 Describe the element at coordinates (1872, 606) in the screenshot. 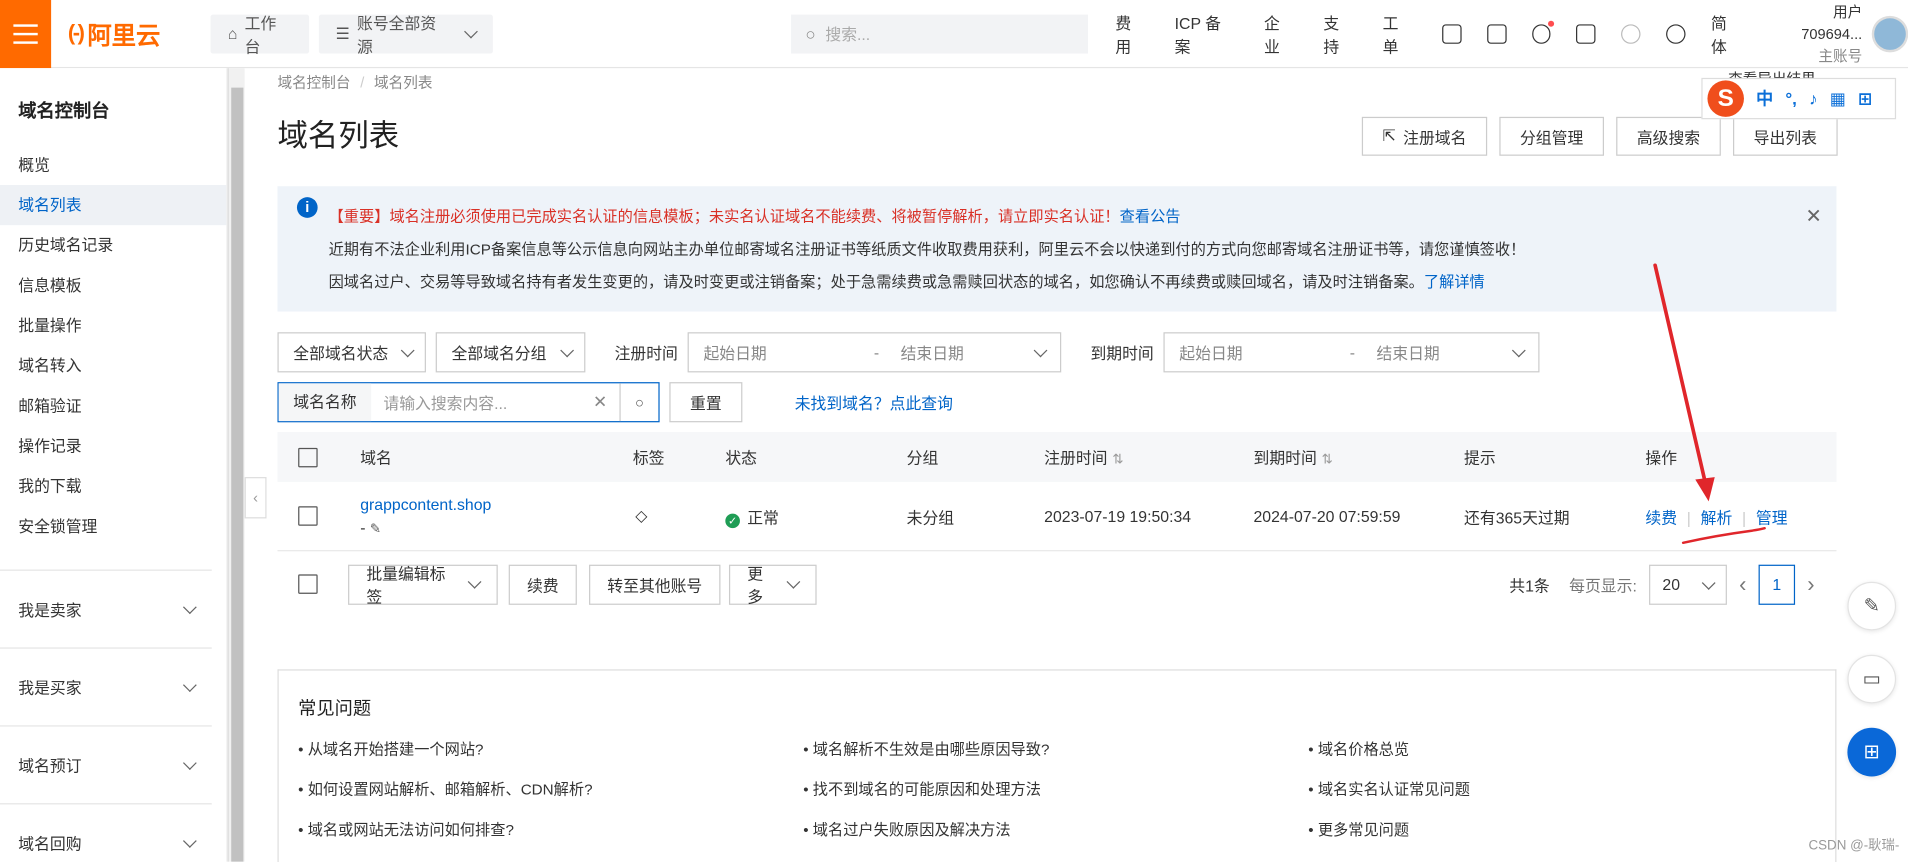

I see `edit-feedback-icon: ✎` at that location.